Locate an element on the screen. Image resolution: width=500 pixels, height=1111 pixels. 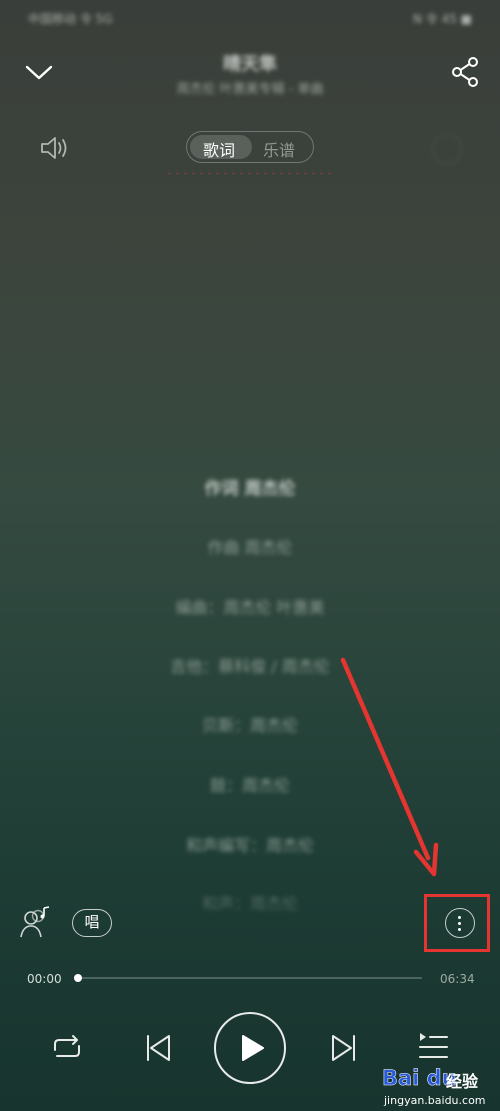
share-button is located at coordinates (466, 72).